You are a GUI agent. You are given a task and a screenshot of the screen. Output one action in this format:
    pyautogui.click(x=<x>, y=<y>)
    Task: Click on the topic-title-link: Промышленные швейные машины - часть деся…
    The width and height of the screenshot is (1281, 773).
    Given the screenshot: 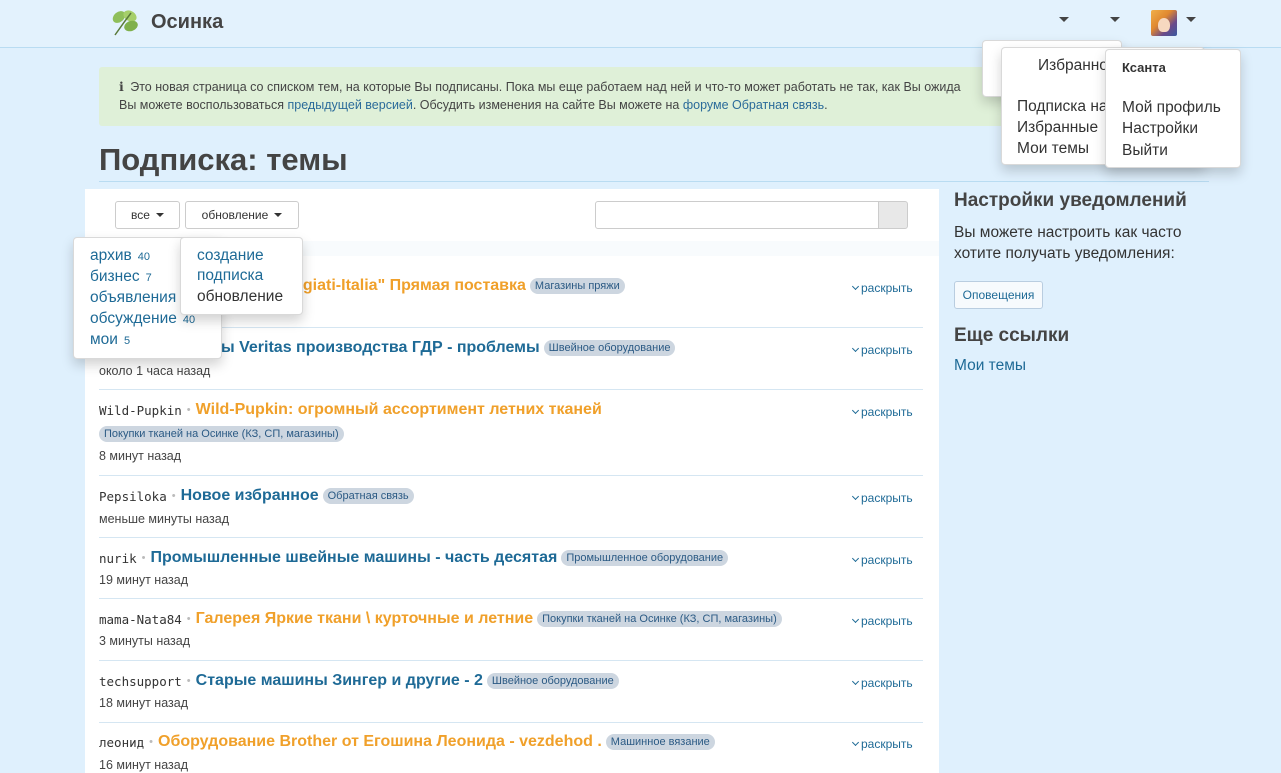 What is the action you would take?
    pyautogui.click(x=354, y=558)
    